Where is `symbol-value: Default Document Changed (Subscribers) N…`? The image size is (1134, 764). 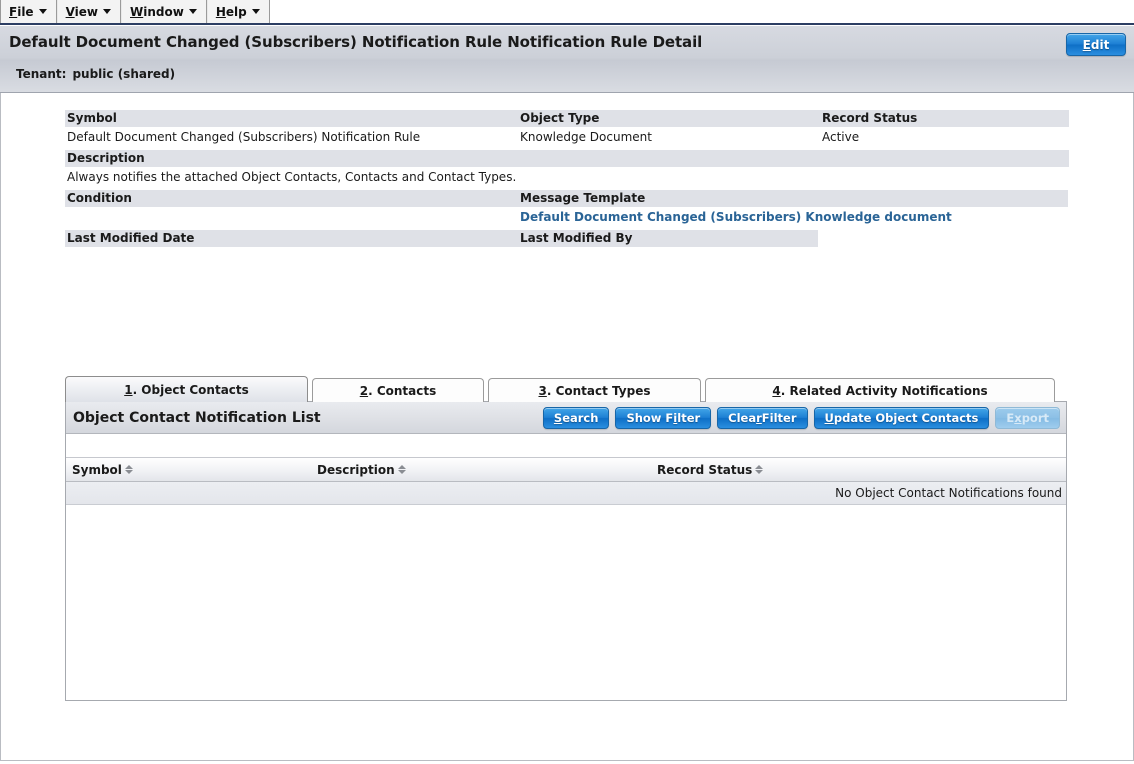
symbol-value: Default Document Changed (Subscribers) N… is located at coordinates (291, 138).